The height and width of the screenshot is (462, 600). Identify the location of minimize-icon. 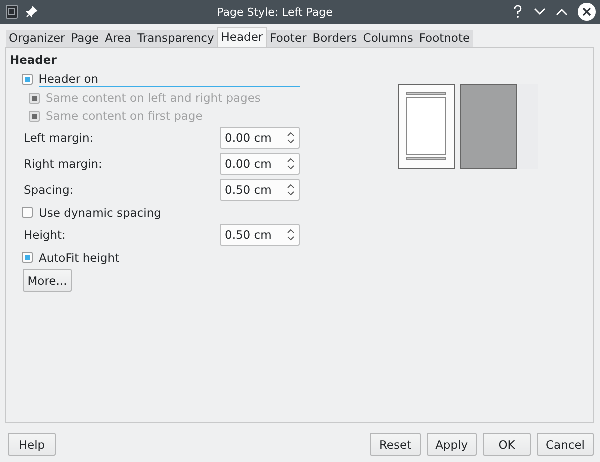
(540, 12).